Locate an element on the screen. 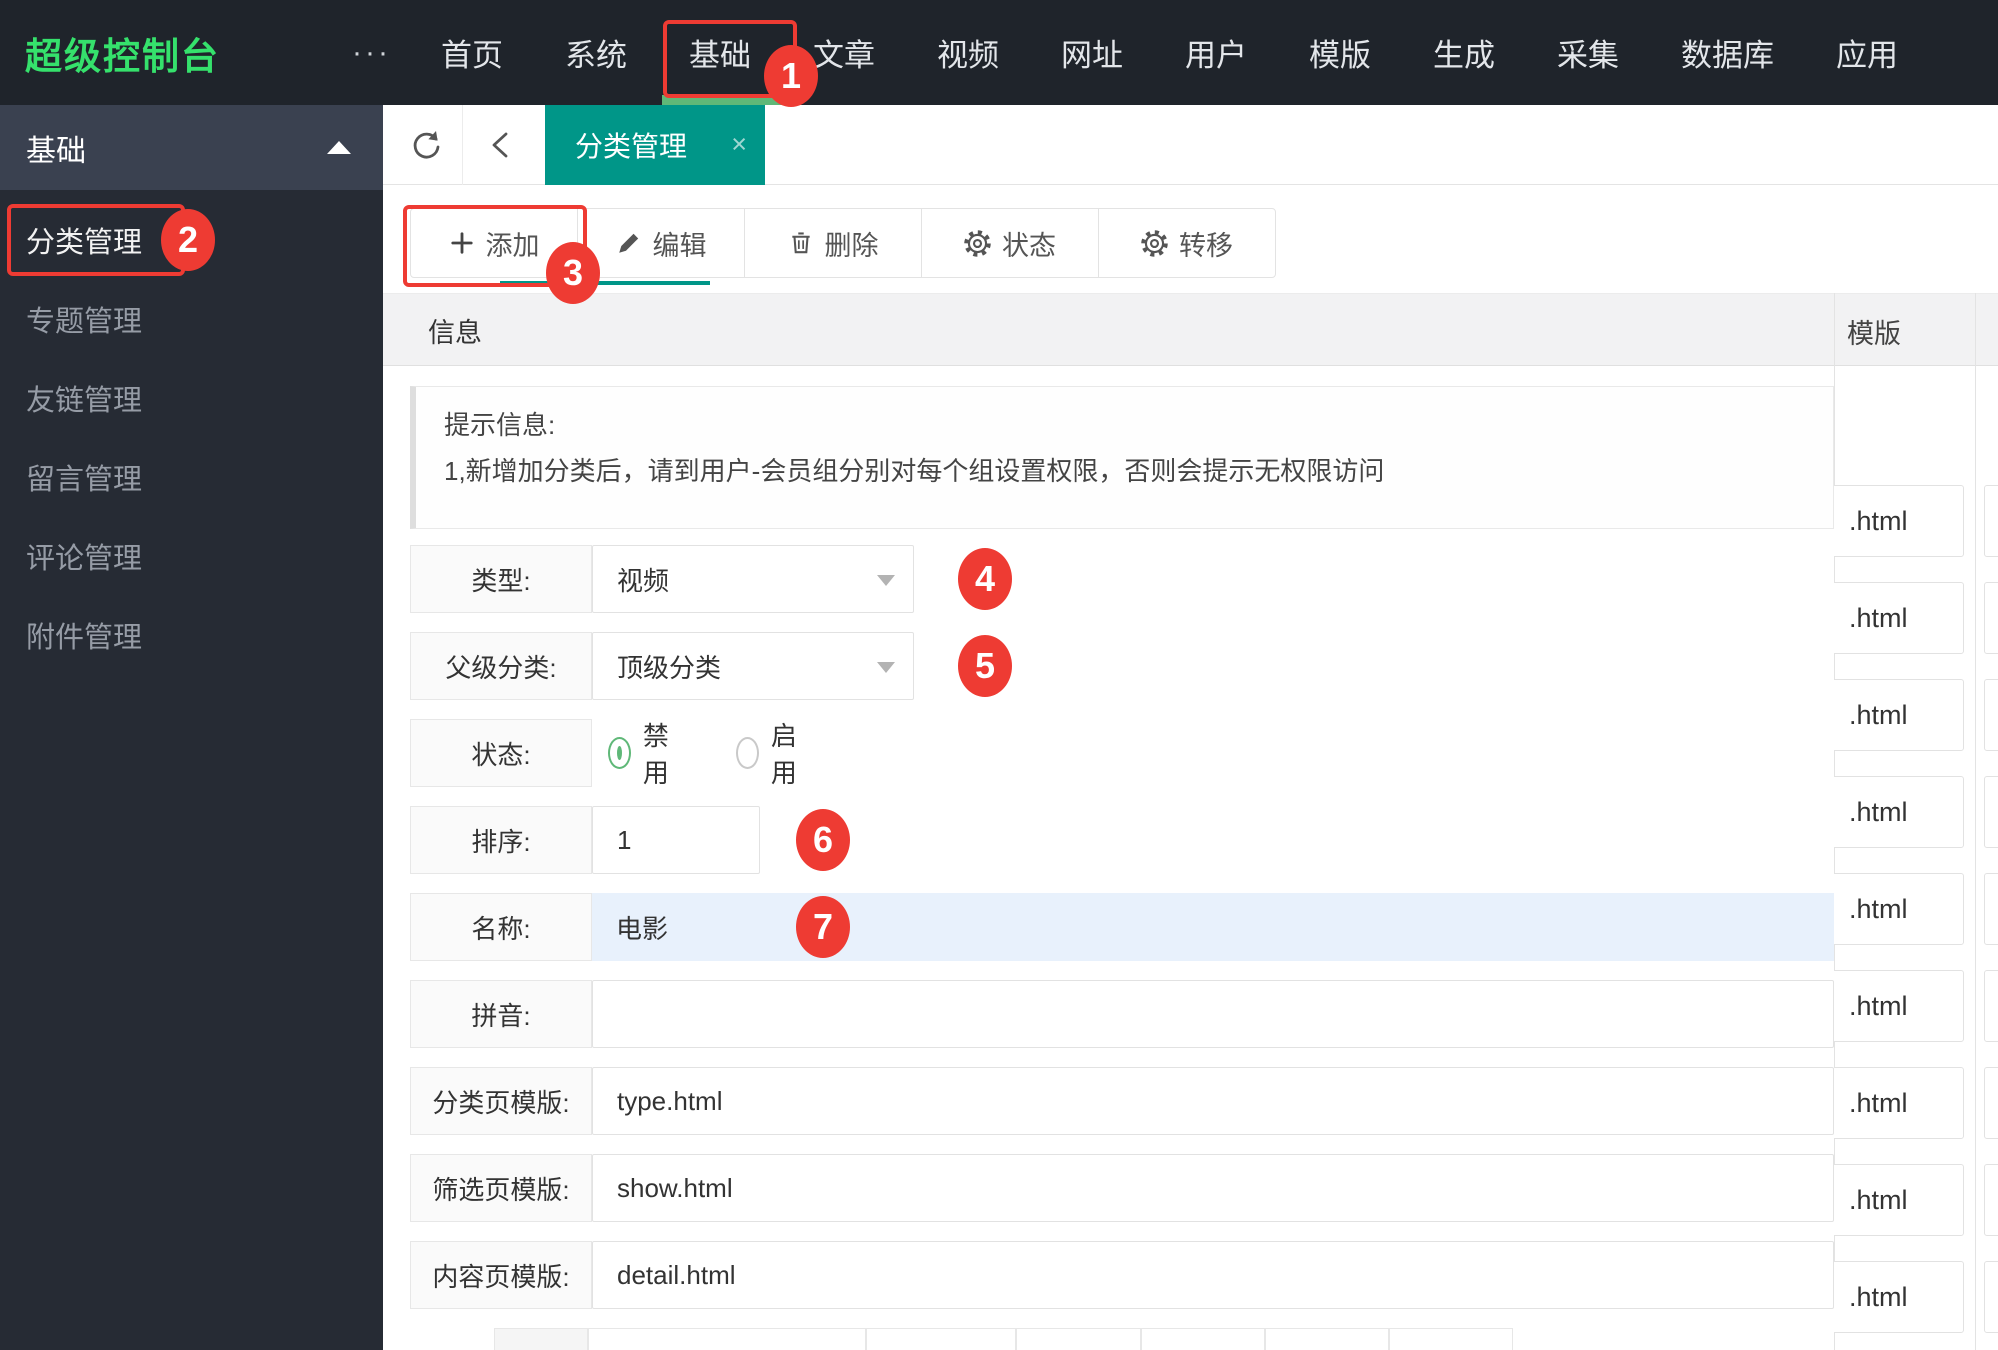 The width and height of the screenshot is (1998, 1350). select-value: 顶级分类 is located at coordinates (669, 667).